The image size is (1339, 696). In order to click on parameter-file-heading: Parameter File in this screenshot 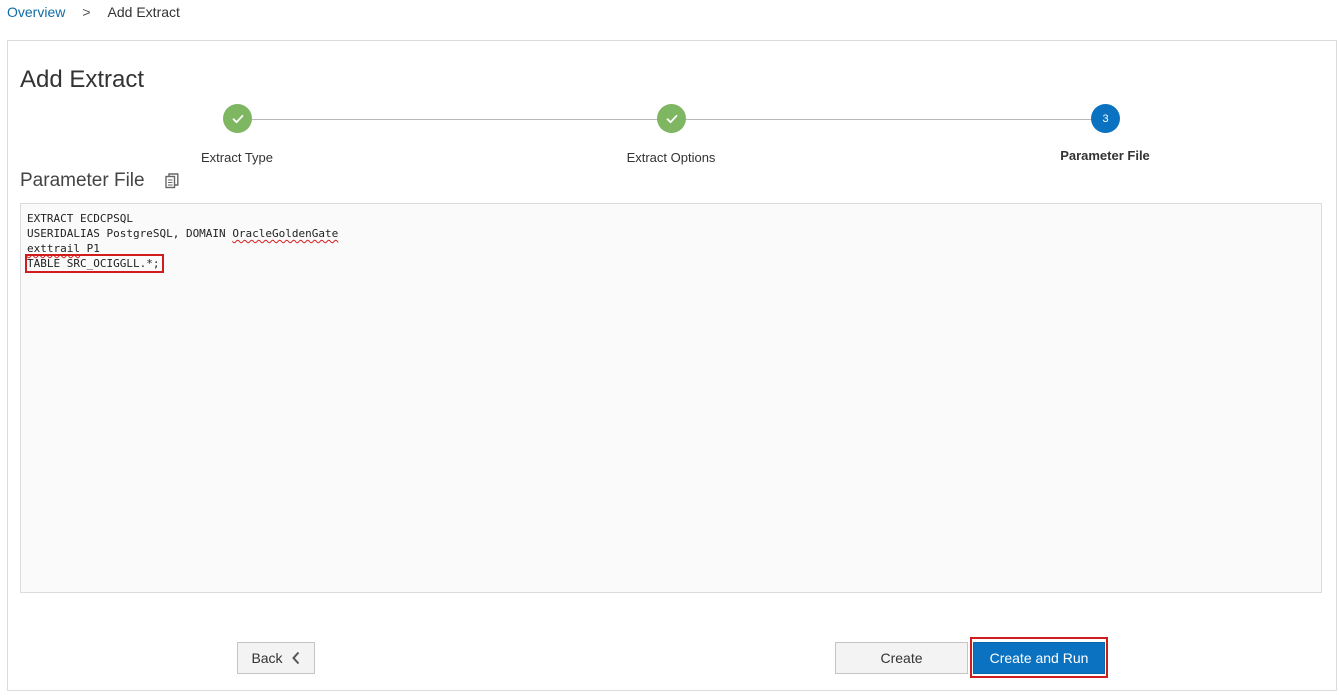, I will do `click(99, 181)`.